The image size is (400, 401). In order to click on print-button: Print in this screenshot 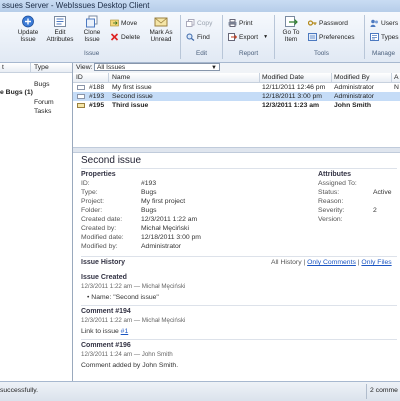, I will do `click(240, 23)`.